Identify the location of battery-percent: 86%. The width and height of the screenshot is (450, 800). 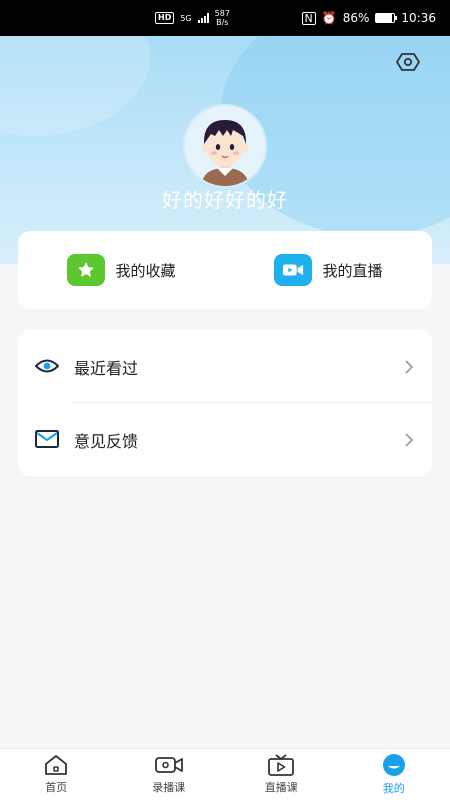
(356, 18).